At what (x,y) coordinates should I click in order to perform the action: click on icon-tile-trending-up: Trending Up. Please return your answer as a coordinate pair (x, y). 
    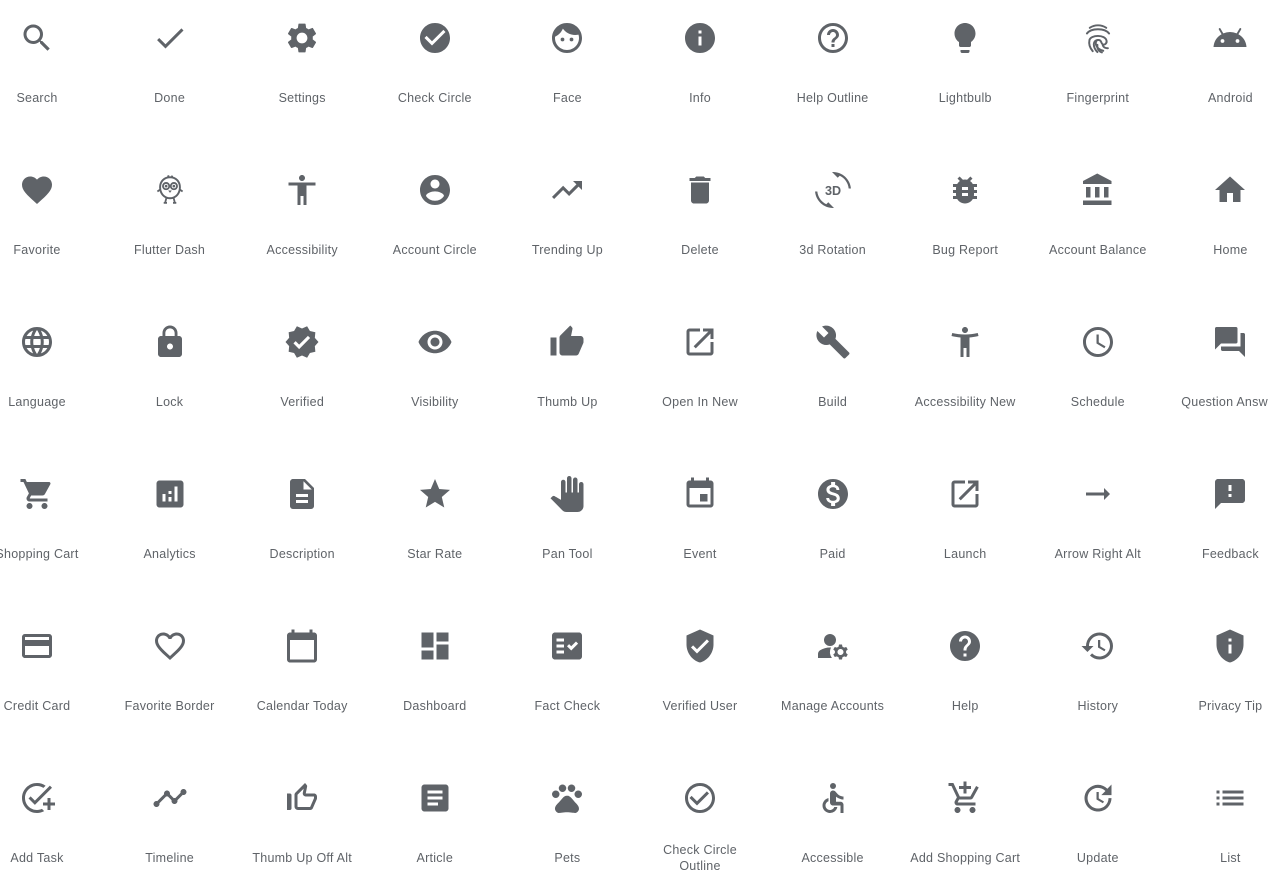
    Looking at the image, I should click on (567, 228).